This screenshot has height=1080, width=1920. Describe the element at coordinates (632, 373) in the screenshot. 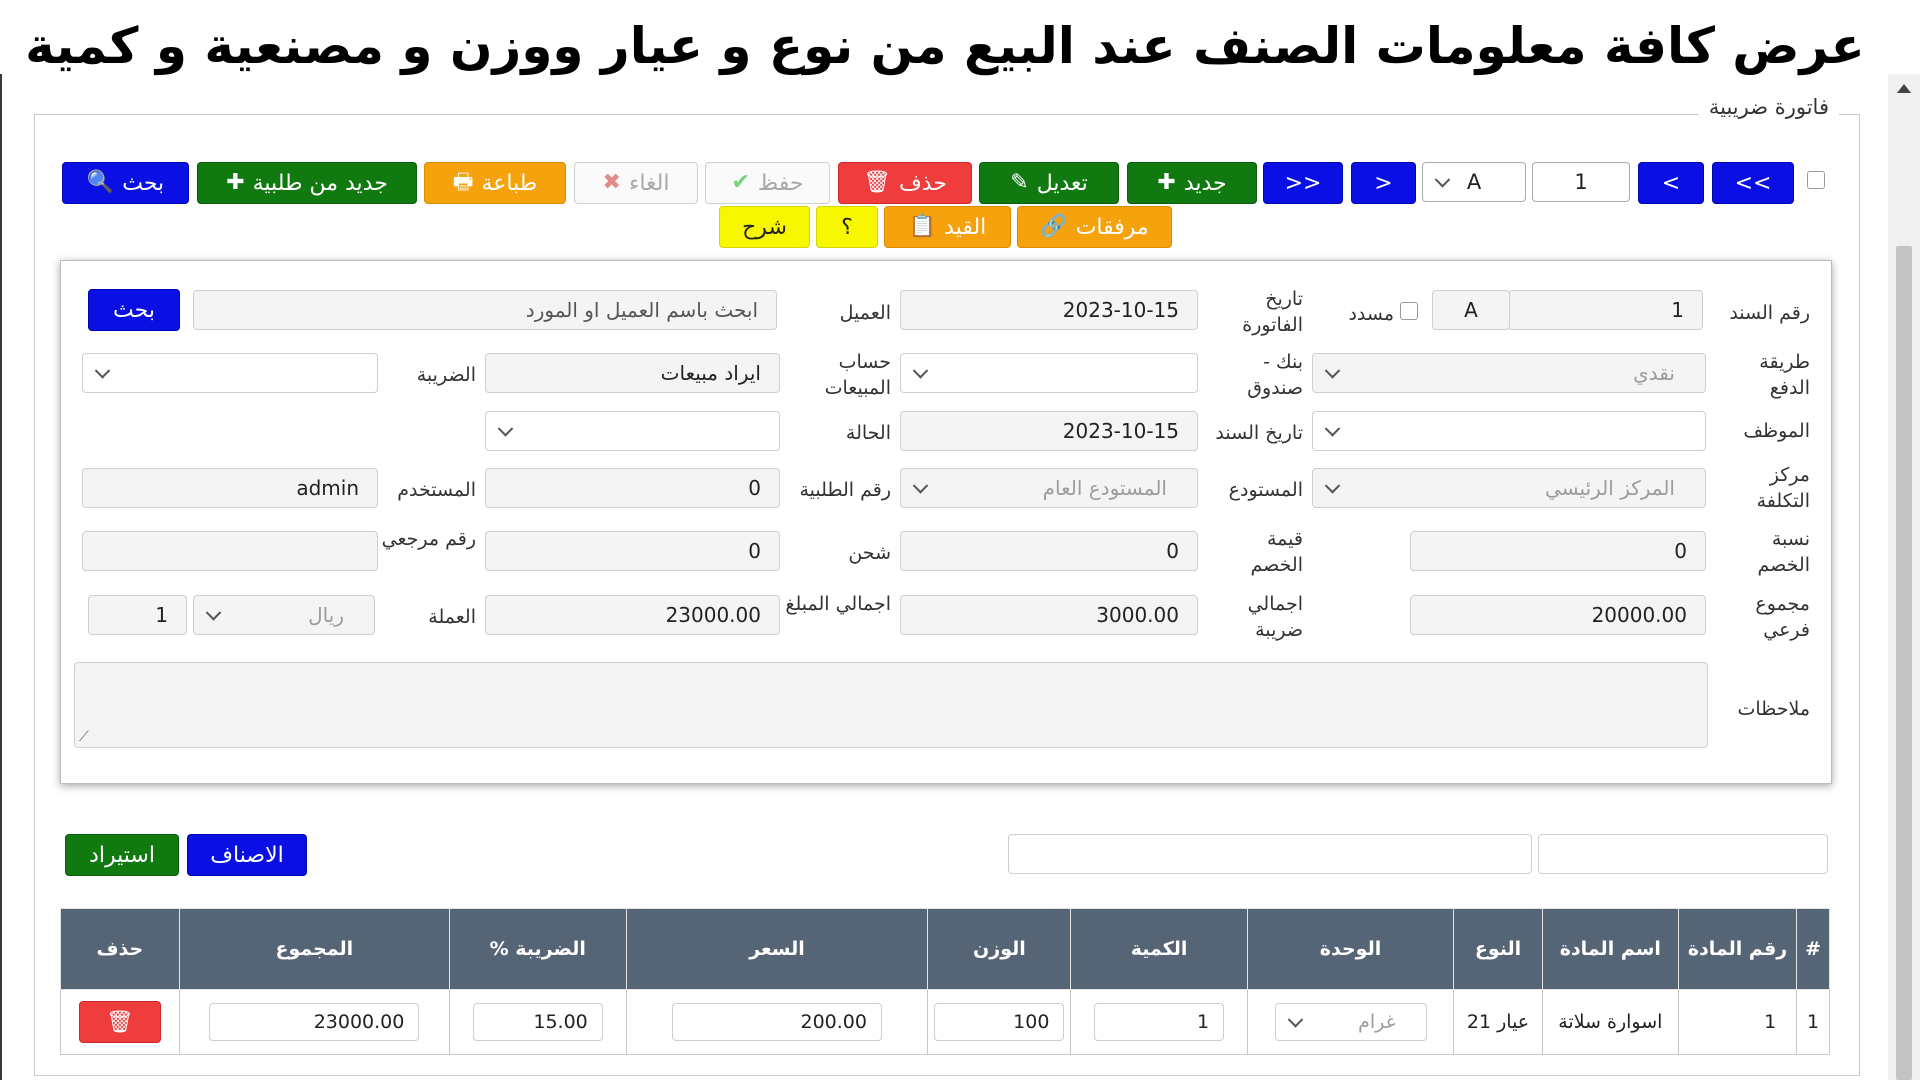

I see `sales-account-input: ايراد مبيعات` at that location.